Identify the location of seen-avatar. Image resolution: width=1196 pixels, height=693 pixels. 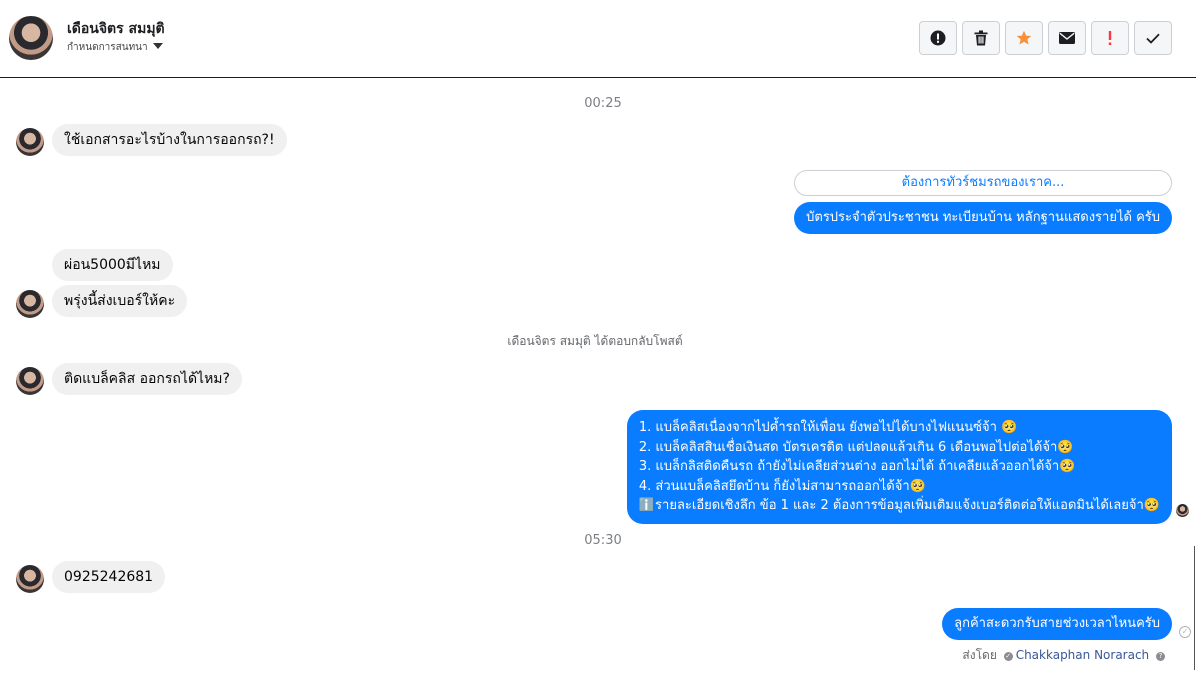
(1182, 510).